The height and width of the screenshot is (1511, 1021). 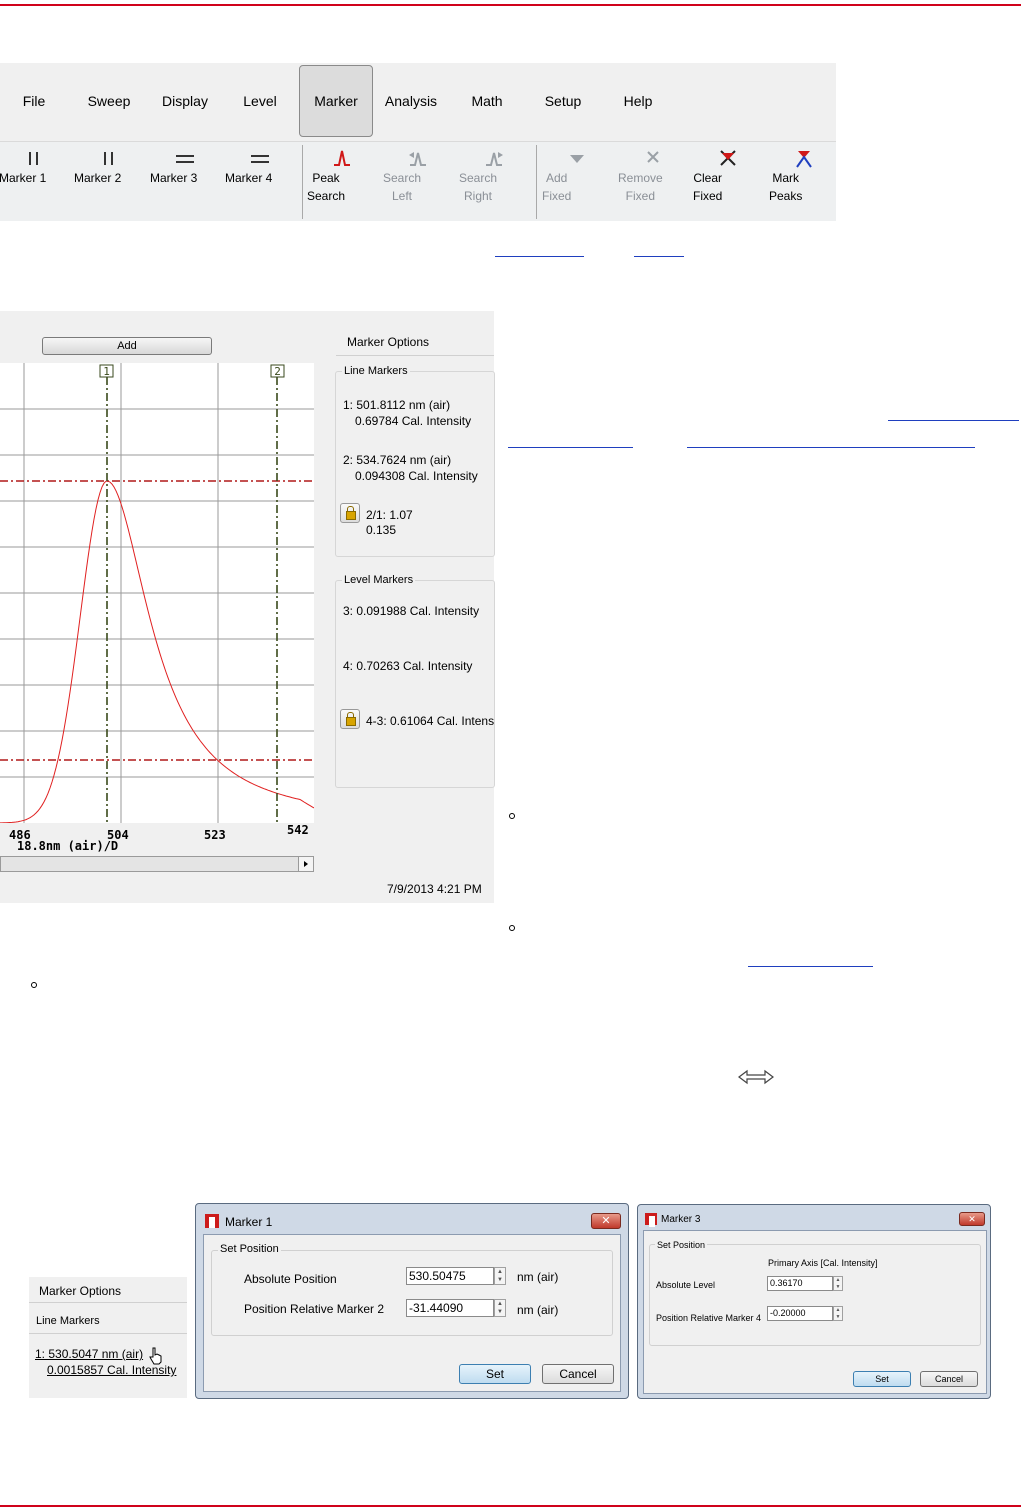 What do you see at coordinates (379, 580) in the screenshot?
I see `level-markers-title: Level Markers` at bounding box center [379, 580].